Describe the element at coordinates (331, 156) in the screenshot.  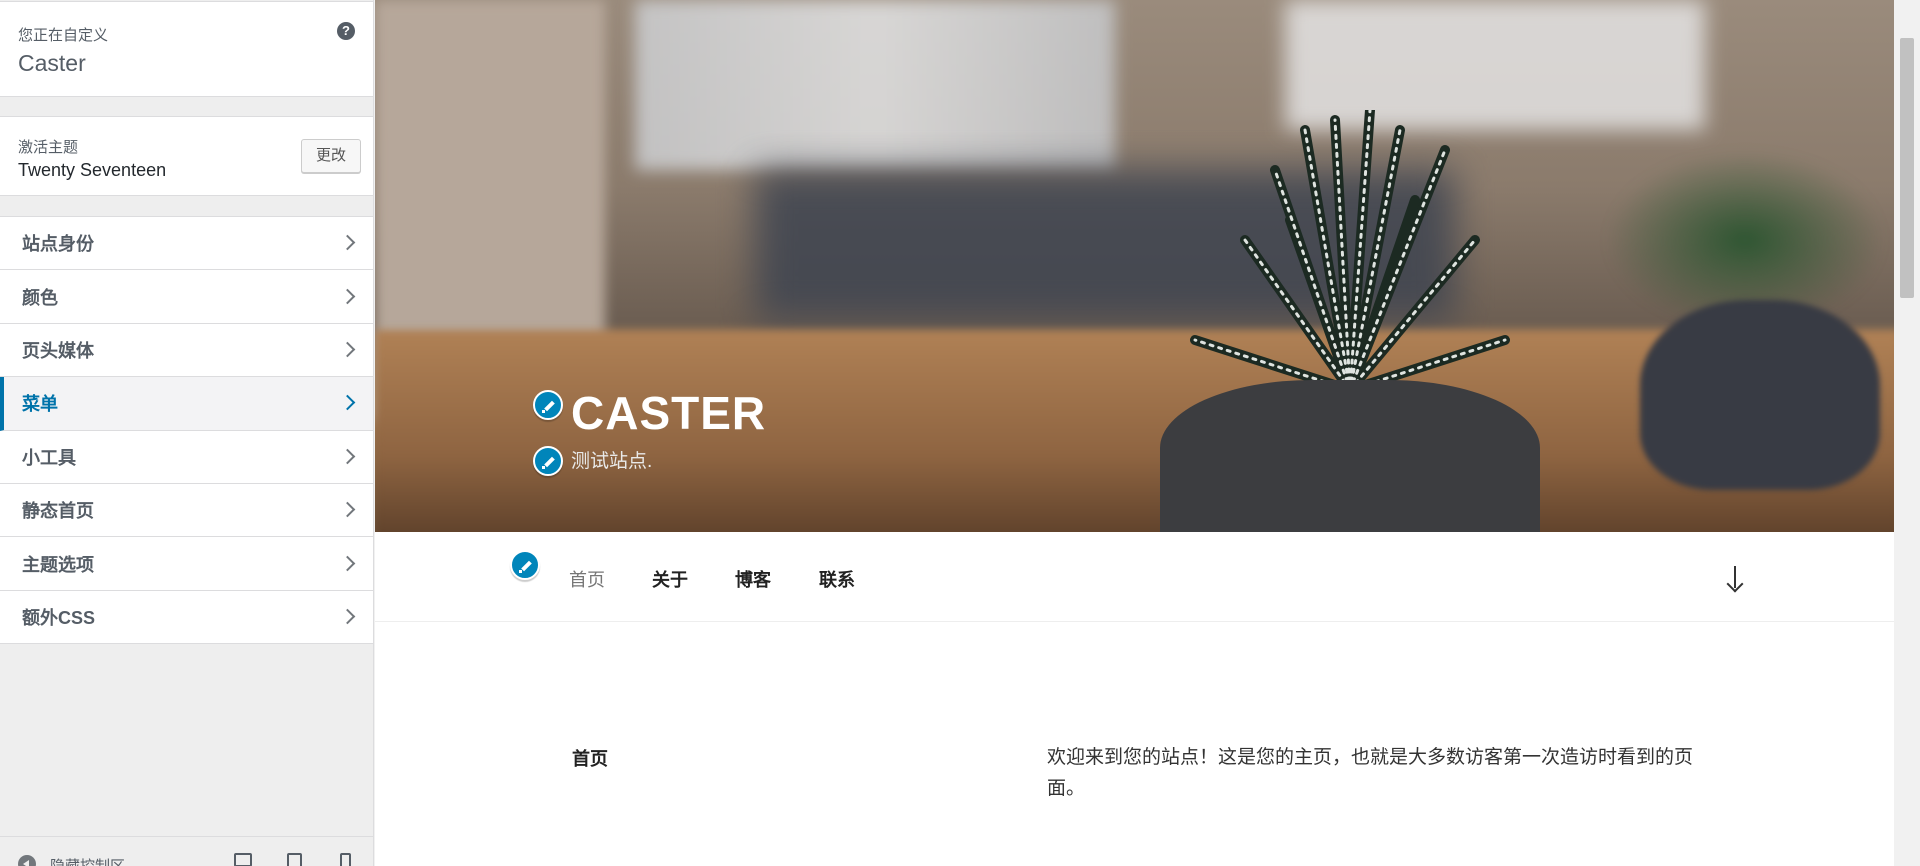
I see `change-theme-button: 更改` at that location.